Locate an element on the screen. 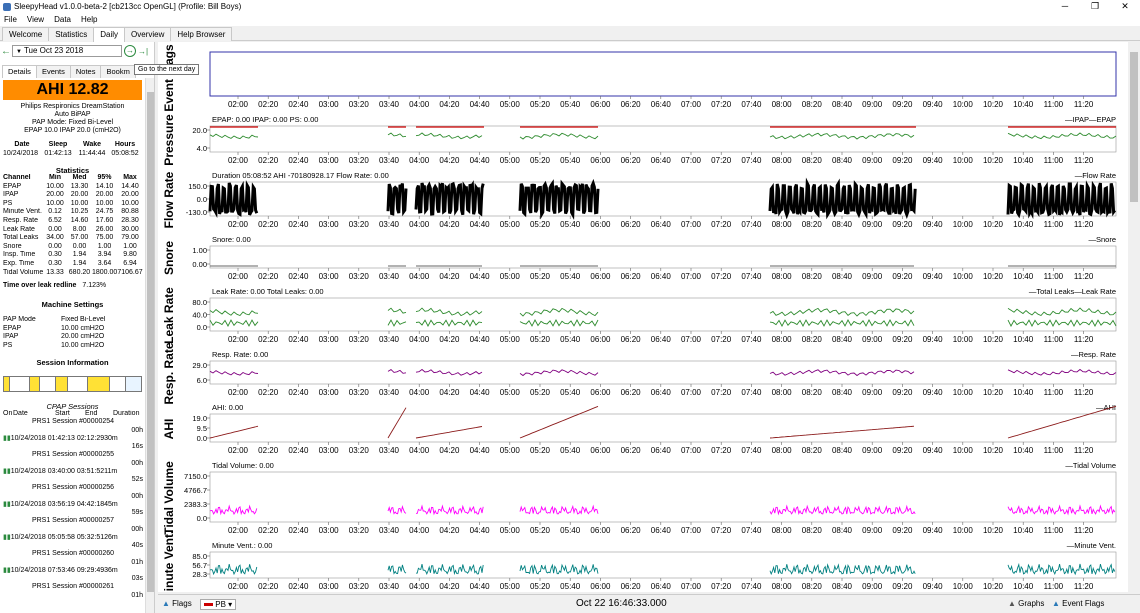 This screenshot has height=613, width=1140. graph-ylabel: Leak Rate is located at coordinates (169, 315).